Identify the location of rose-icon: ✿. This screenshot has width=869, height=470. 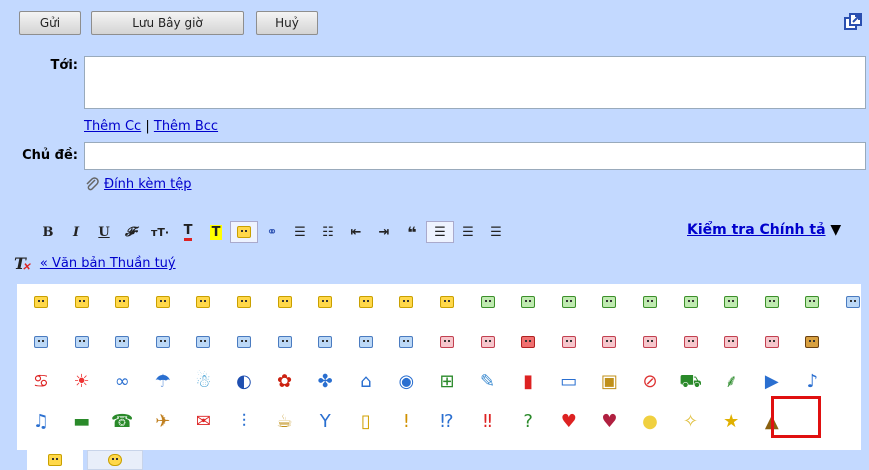
(285, 382).